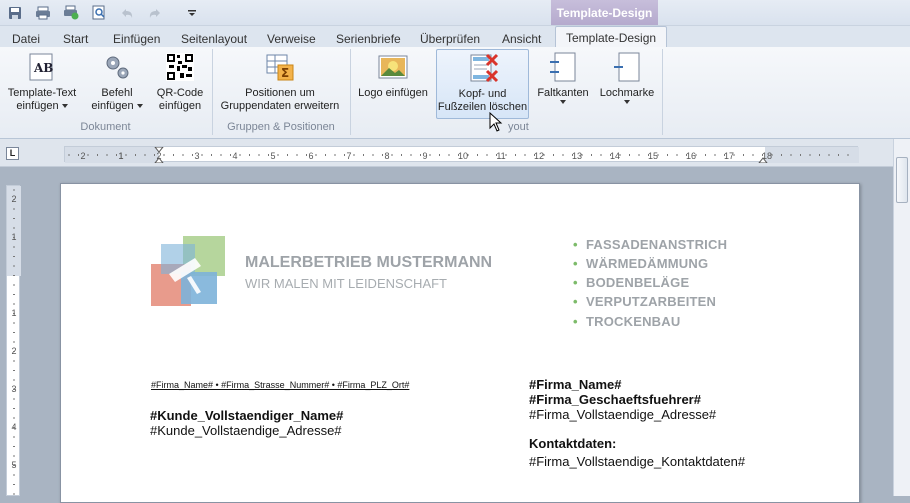 Image resolution: width=910 pixels, height=503 pixels. I want to click on service-item: BODENBELÄGE, so click(631, 282).